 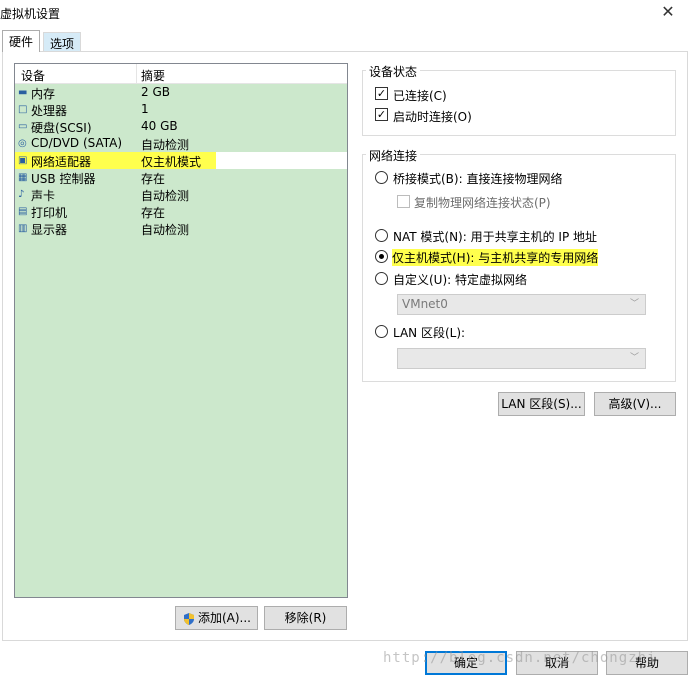 I want to click on device-name: 处理器, so click(x=49, y=111).